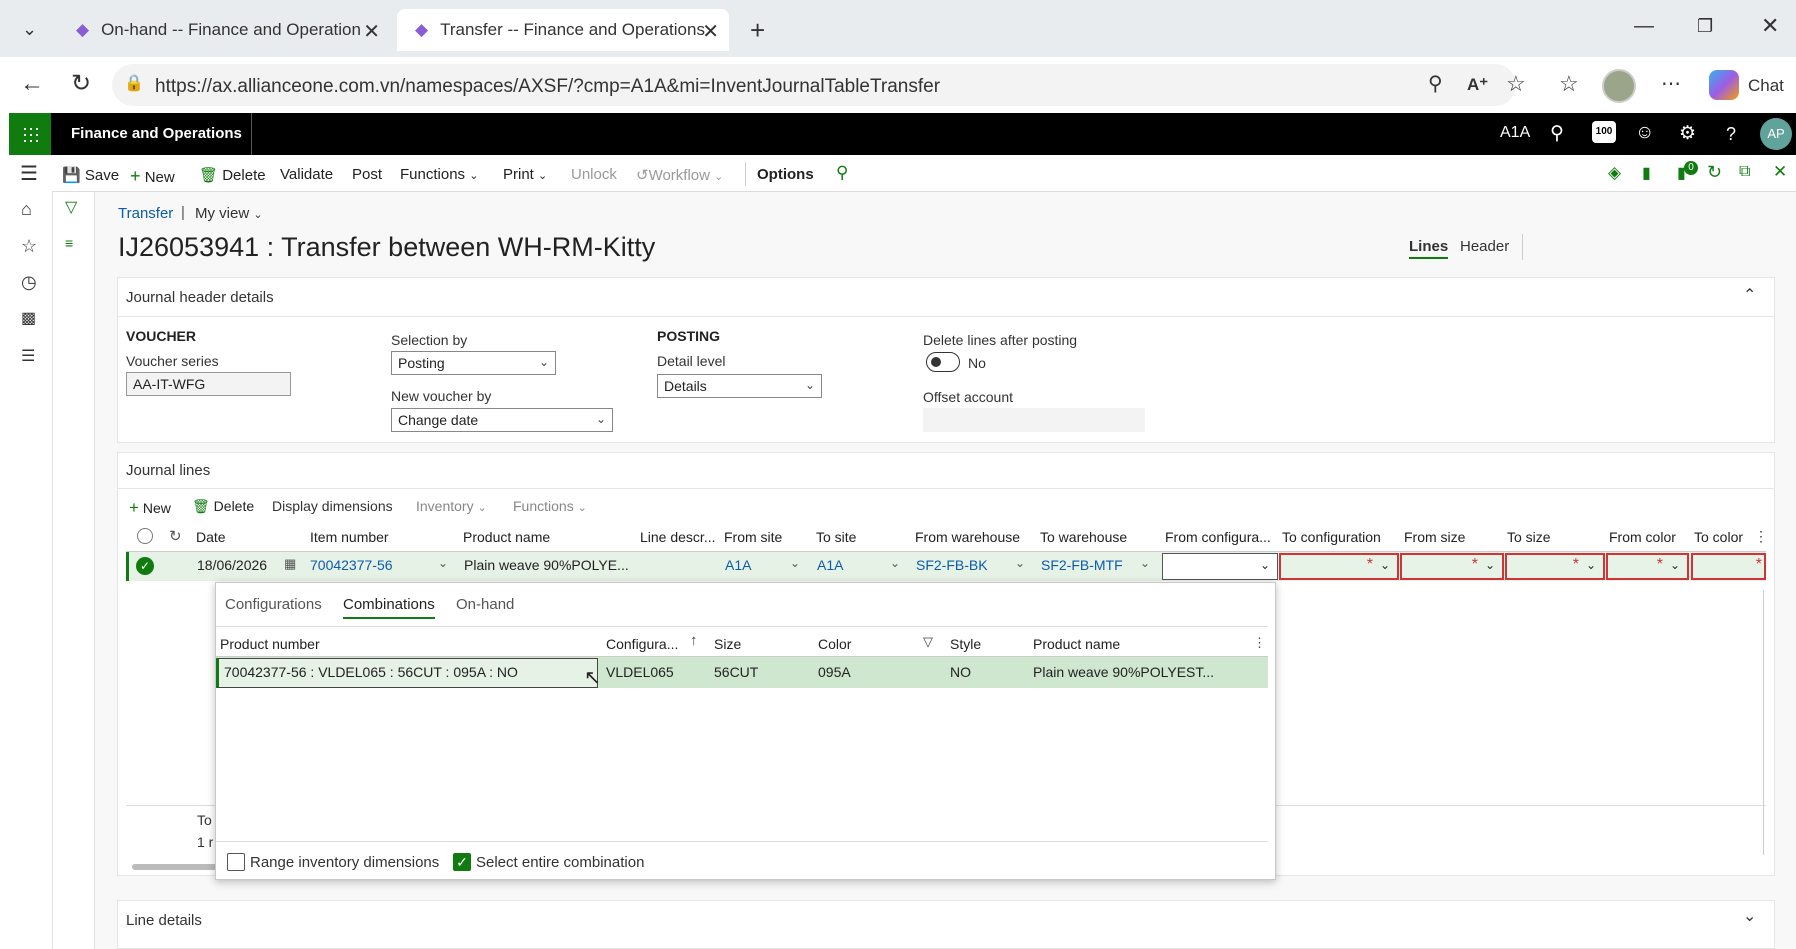 The image size is (1796, 949). I want to click on col-from-site: From site, so click(753, 537).